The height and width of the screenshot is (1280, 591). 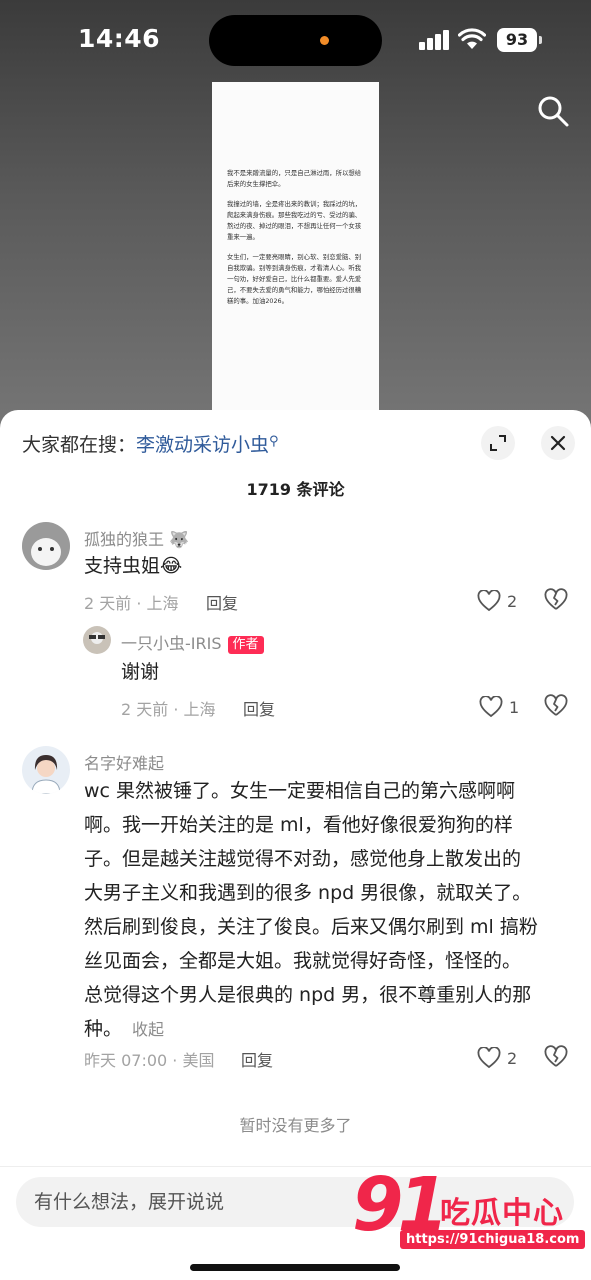 What do you see at coordinates (245, 645) in the screenshot?
I see `author-badge: 作者` at bounding box center [245, 645].